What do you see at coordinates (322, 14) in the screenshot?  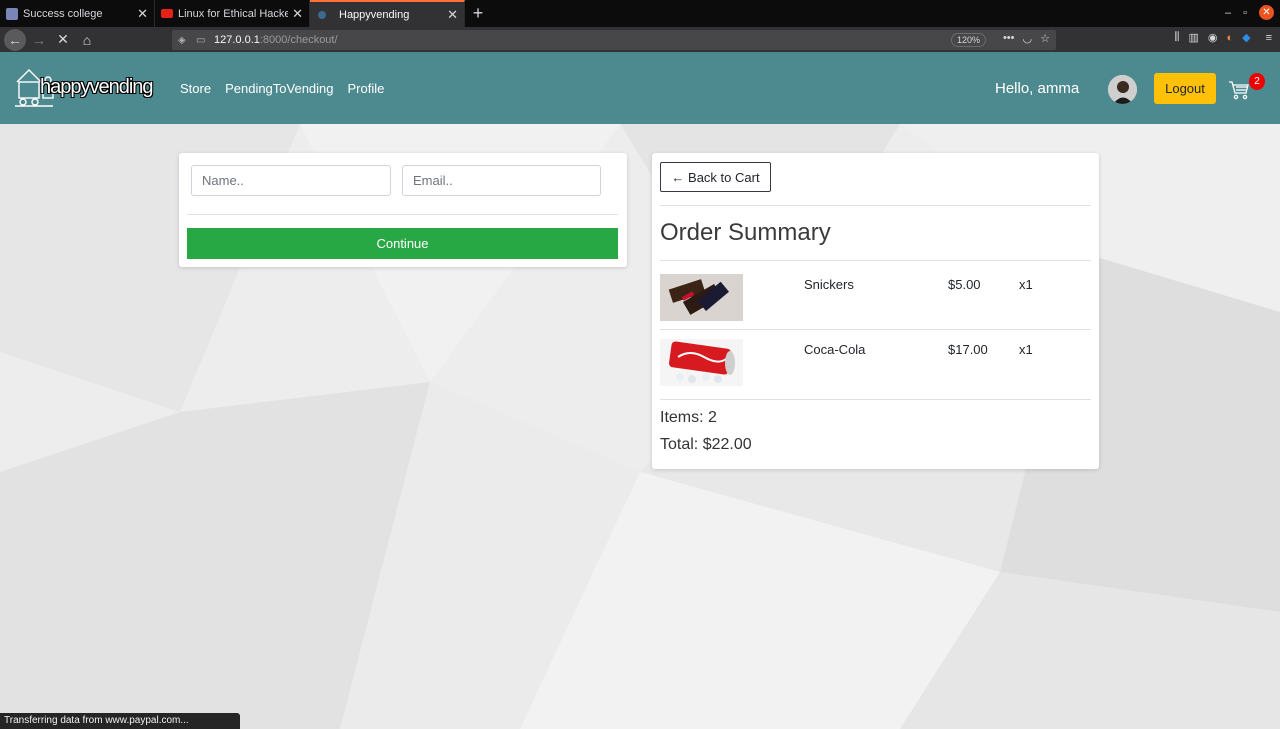 I see `loading-favicon-icon` at bounding box center [322, 14].